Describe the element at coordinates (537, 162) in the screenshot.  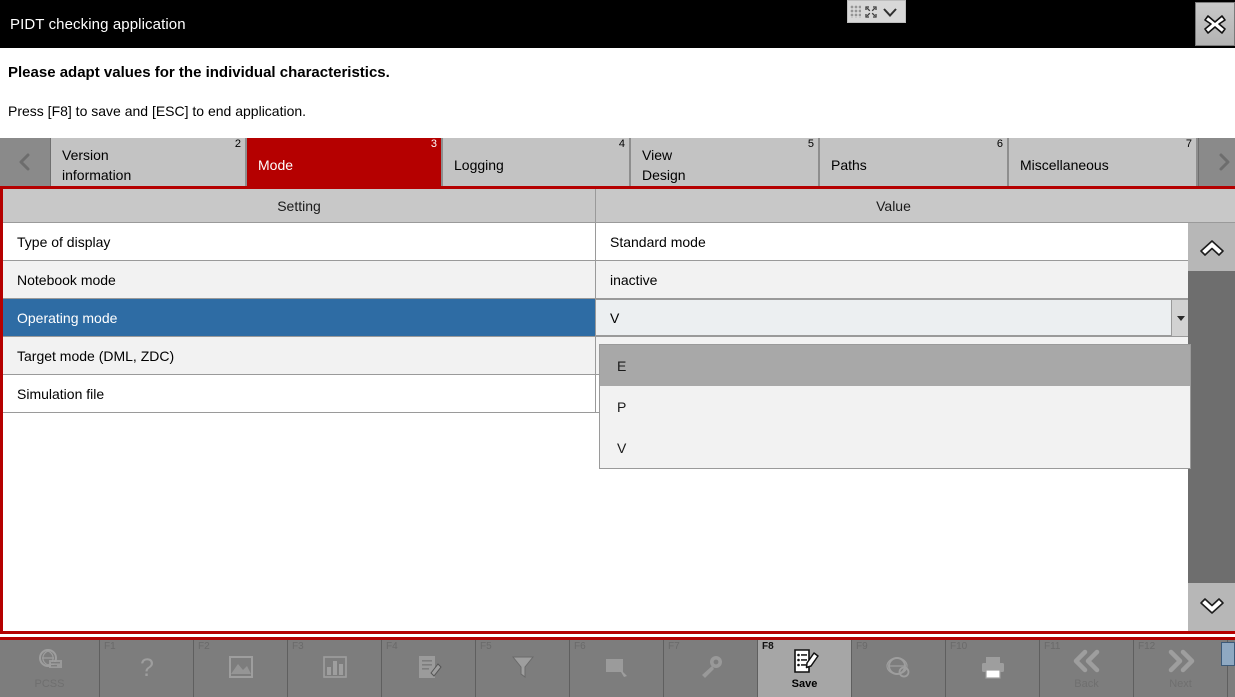
I see `tab-logging: Logging 4` at that location.